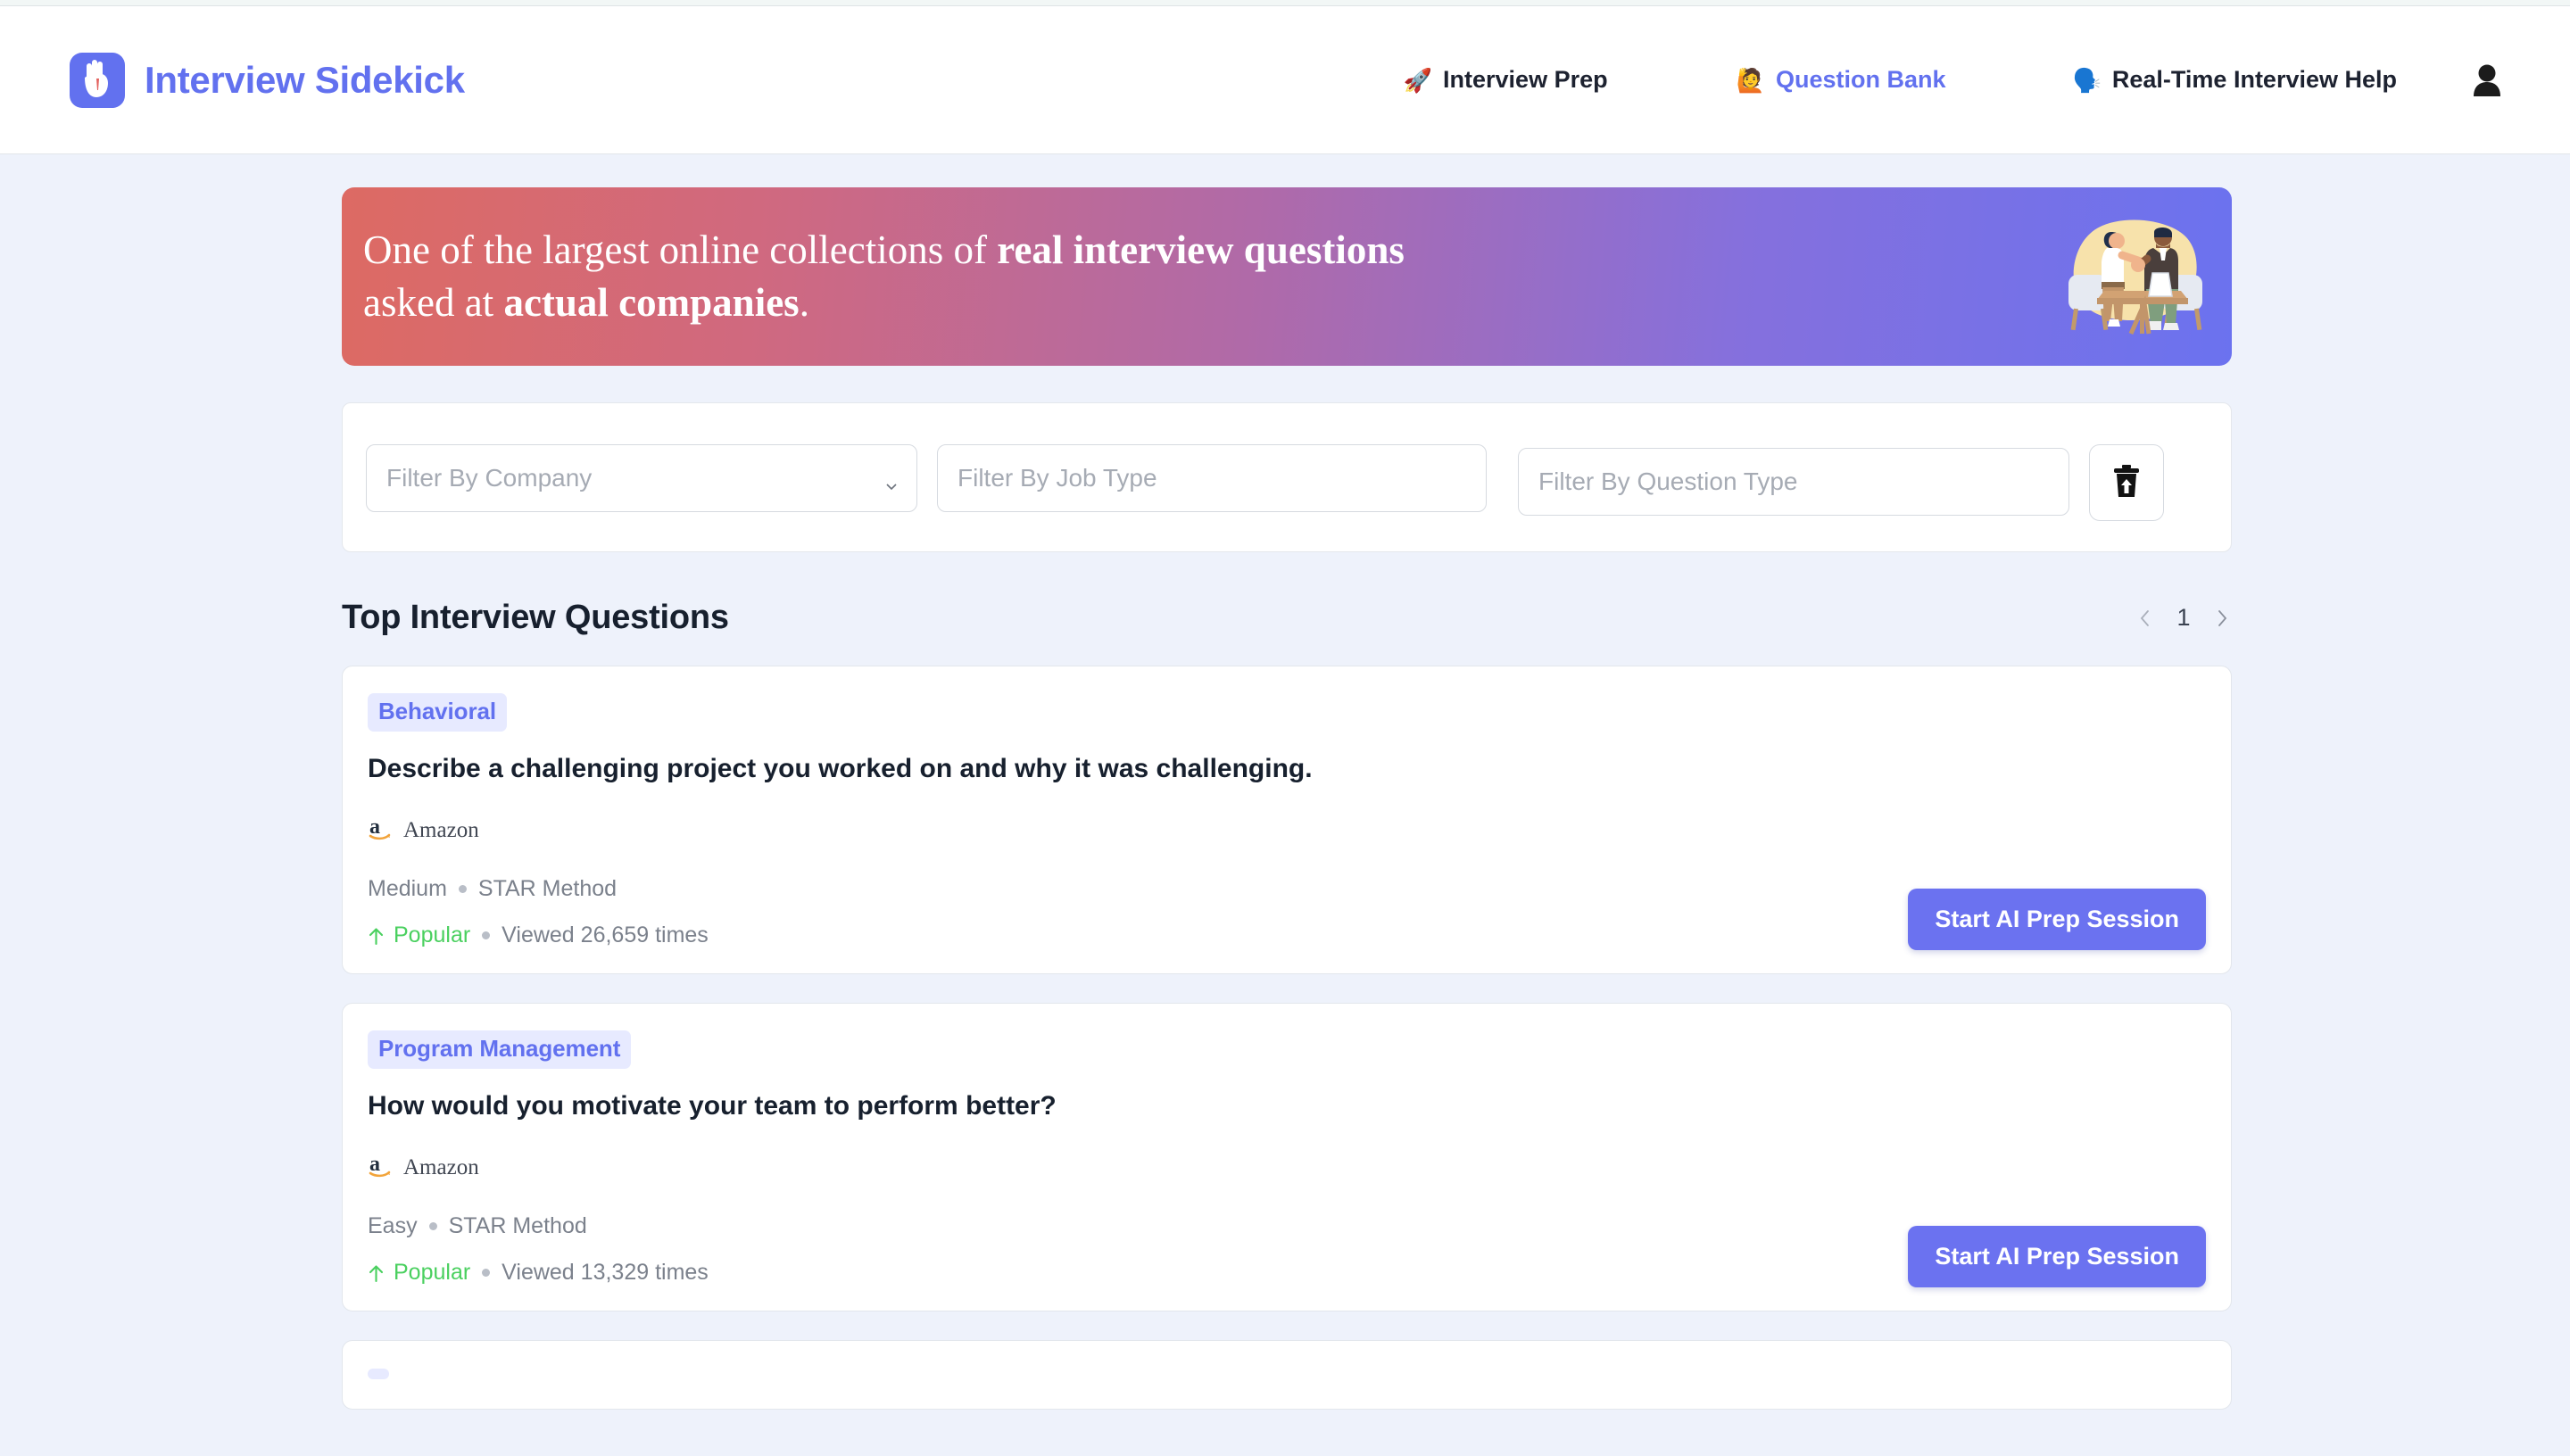  I want to click on filter-question-type-placeholder: Filter By Question Type, so click(1668, 481).